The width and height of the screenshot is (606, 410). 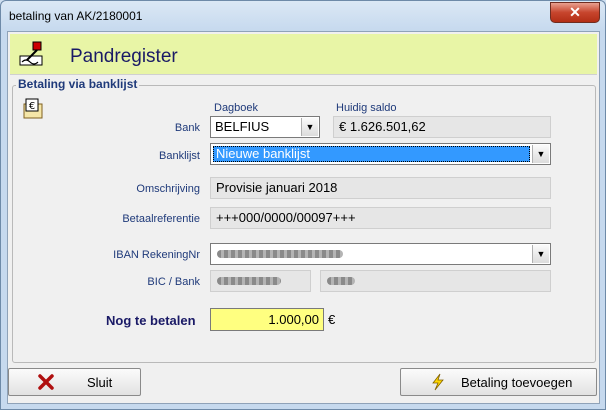 What do you see at coordinates (332, 319) in the screenshot?
I see `currency-symbol: €` at bounding box center [332, 319].